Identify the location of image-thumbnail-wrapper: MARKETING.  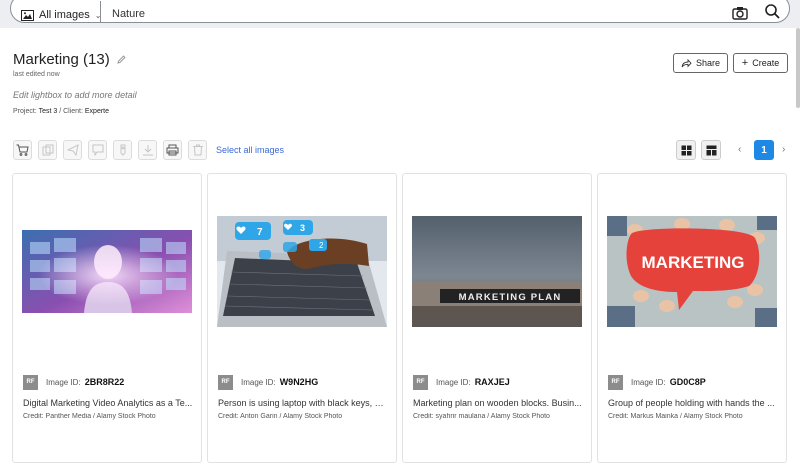
(692, 271).